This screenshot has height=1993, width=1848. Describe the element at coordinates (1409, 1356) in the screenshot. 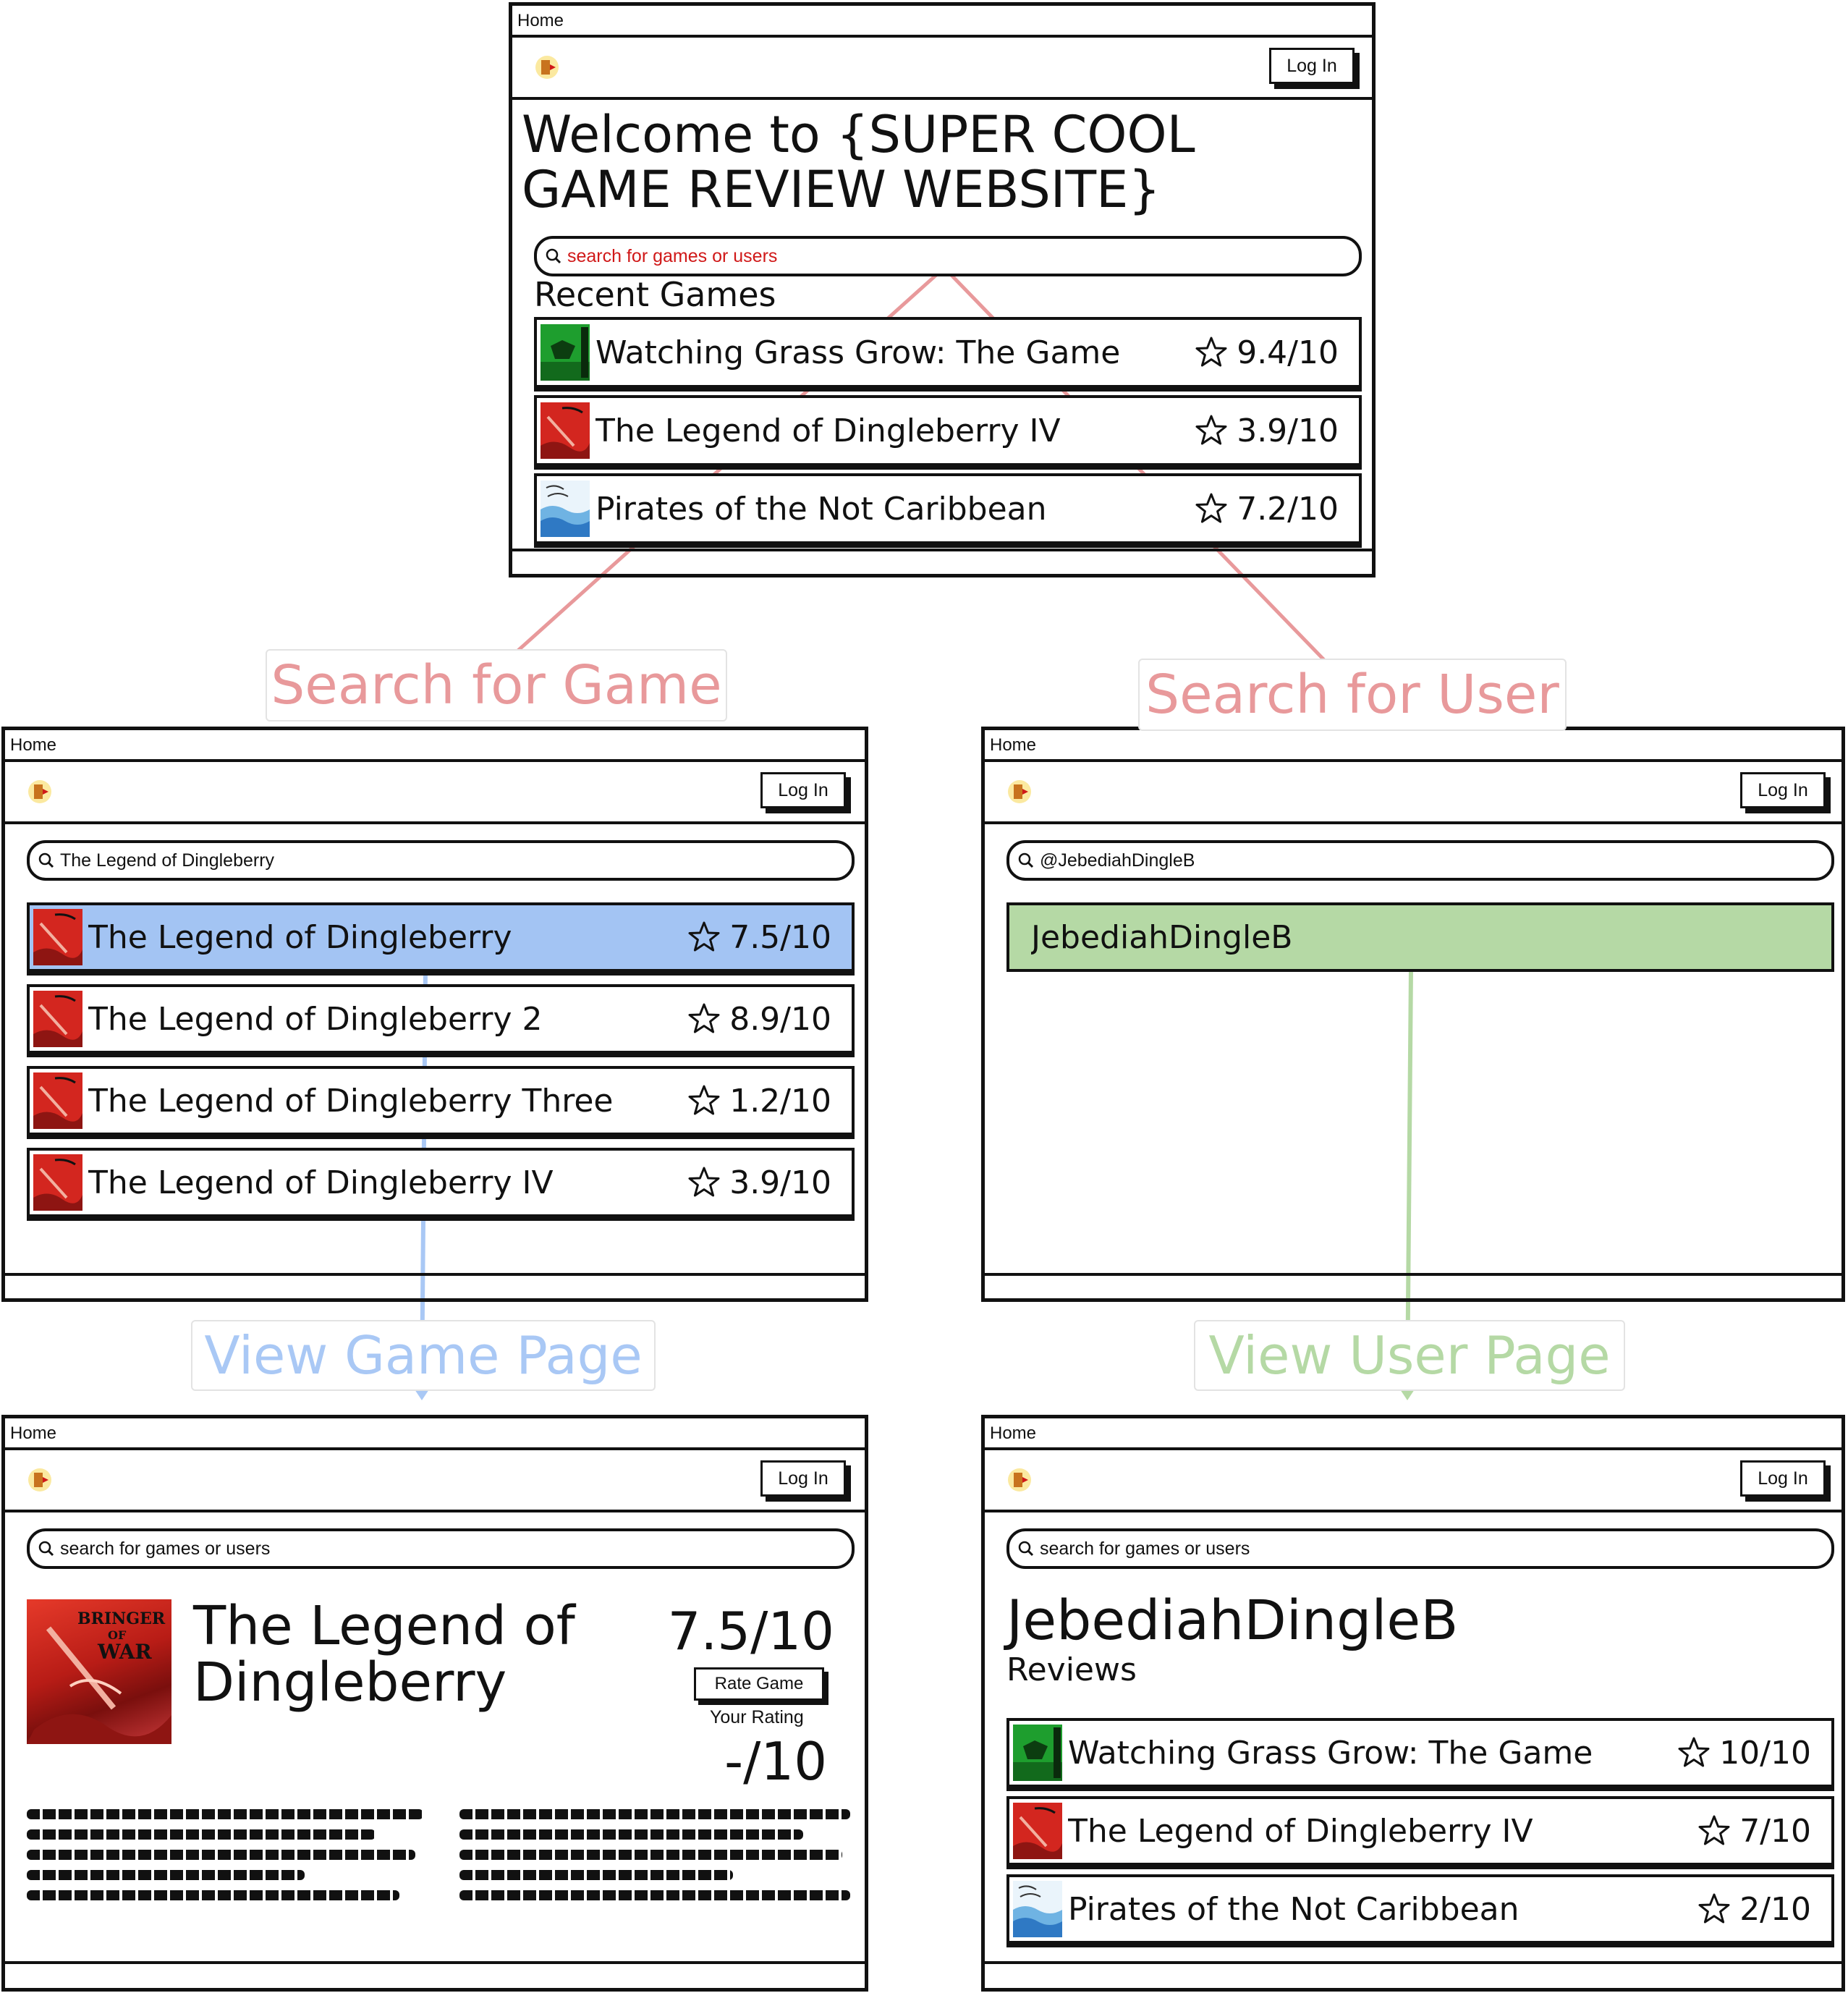

I see `flow-label-view-user: View User Page` at that location.